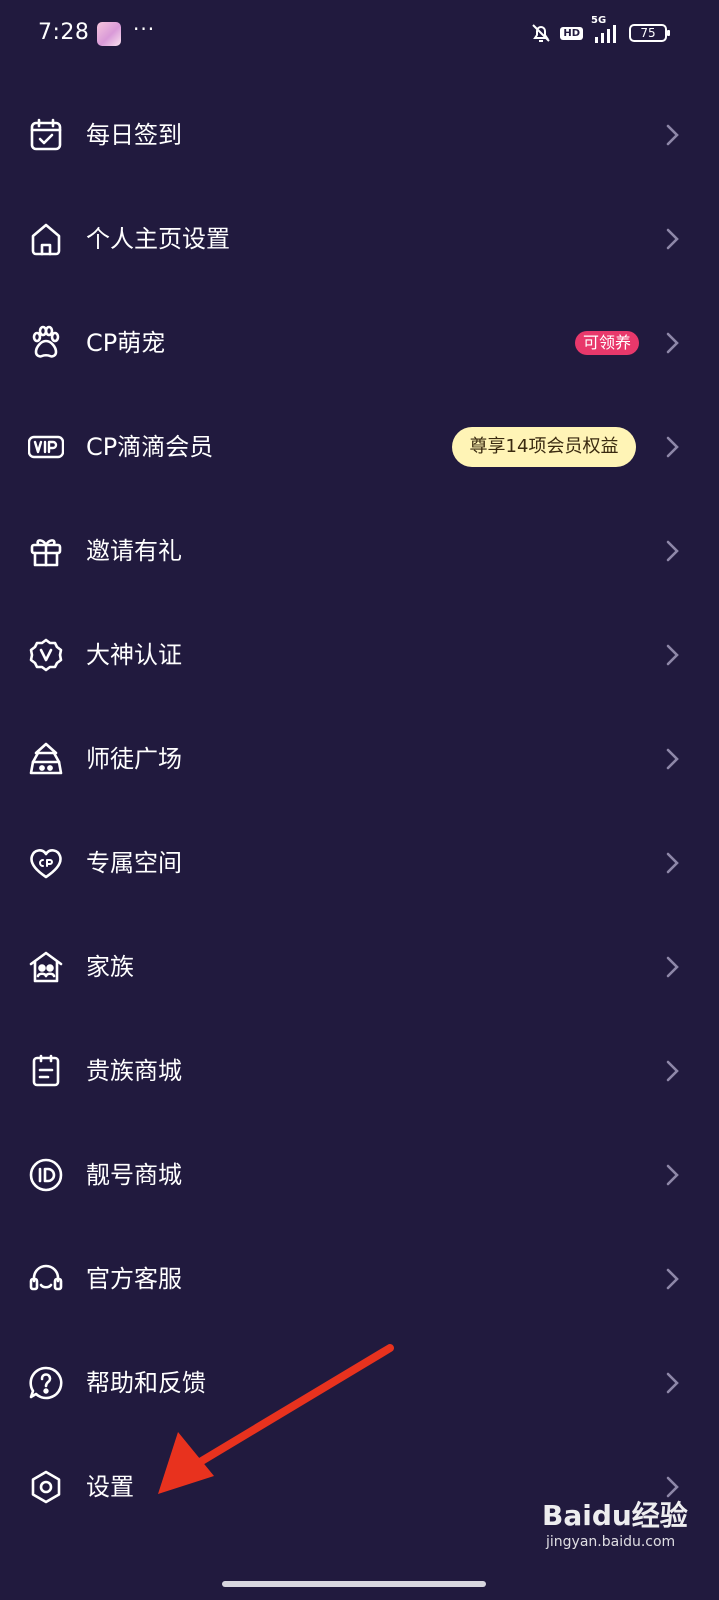 This screenshot has width=719, height=1600. Describe the element at coordinates (359, 1175) in the screenshot. I see `menu-item-id-shop: 靓号商城` at that location.